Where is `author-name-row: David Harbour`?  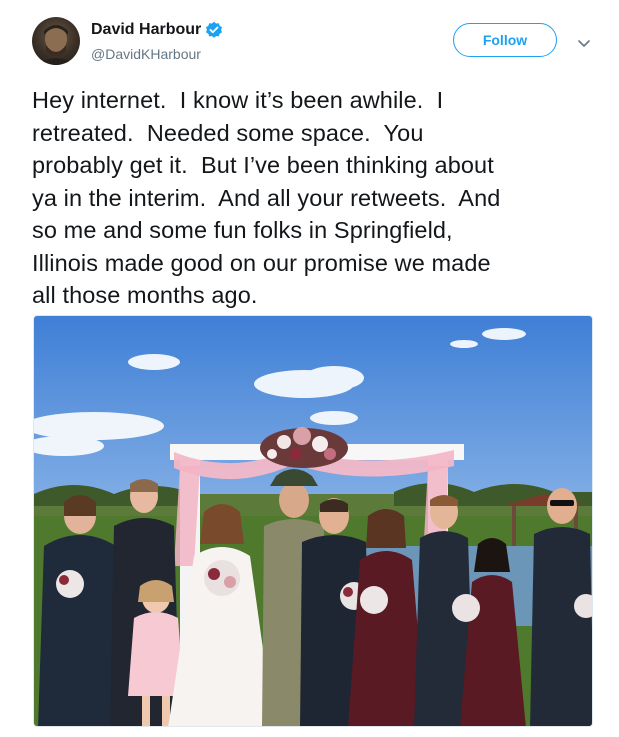
author-name-row: David Harbour is located at coordinates (157, 30).